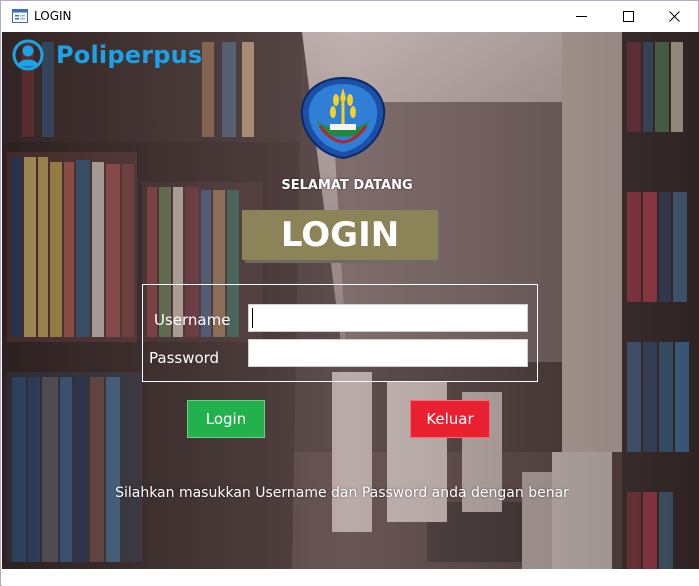 Image resolution: width=699 pixels, height=586 pixels. I want to click on login-heading-box: LOGIN, so click(340, 235).